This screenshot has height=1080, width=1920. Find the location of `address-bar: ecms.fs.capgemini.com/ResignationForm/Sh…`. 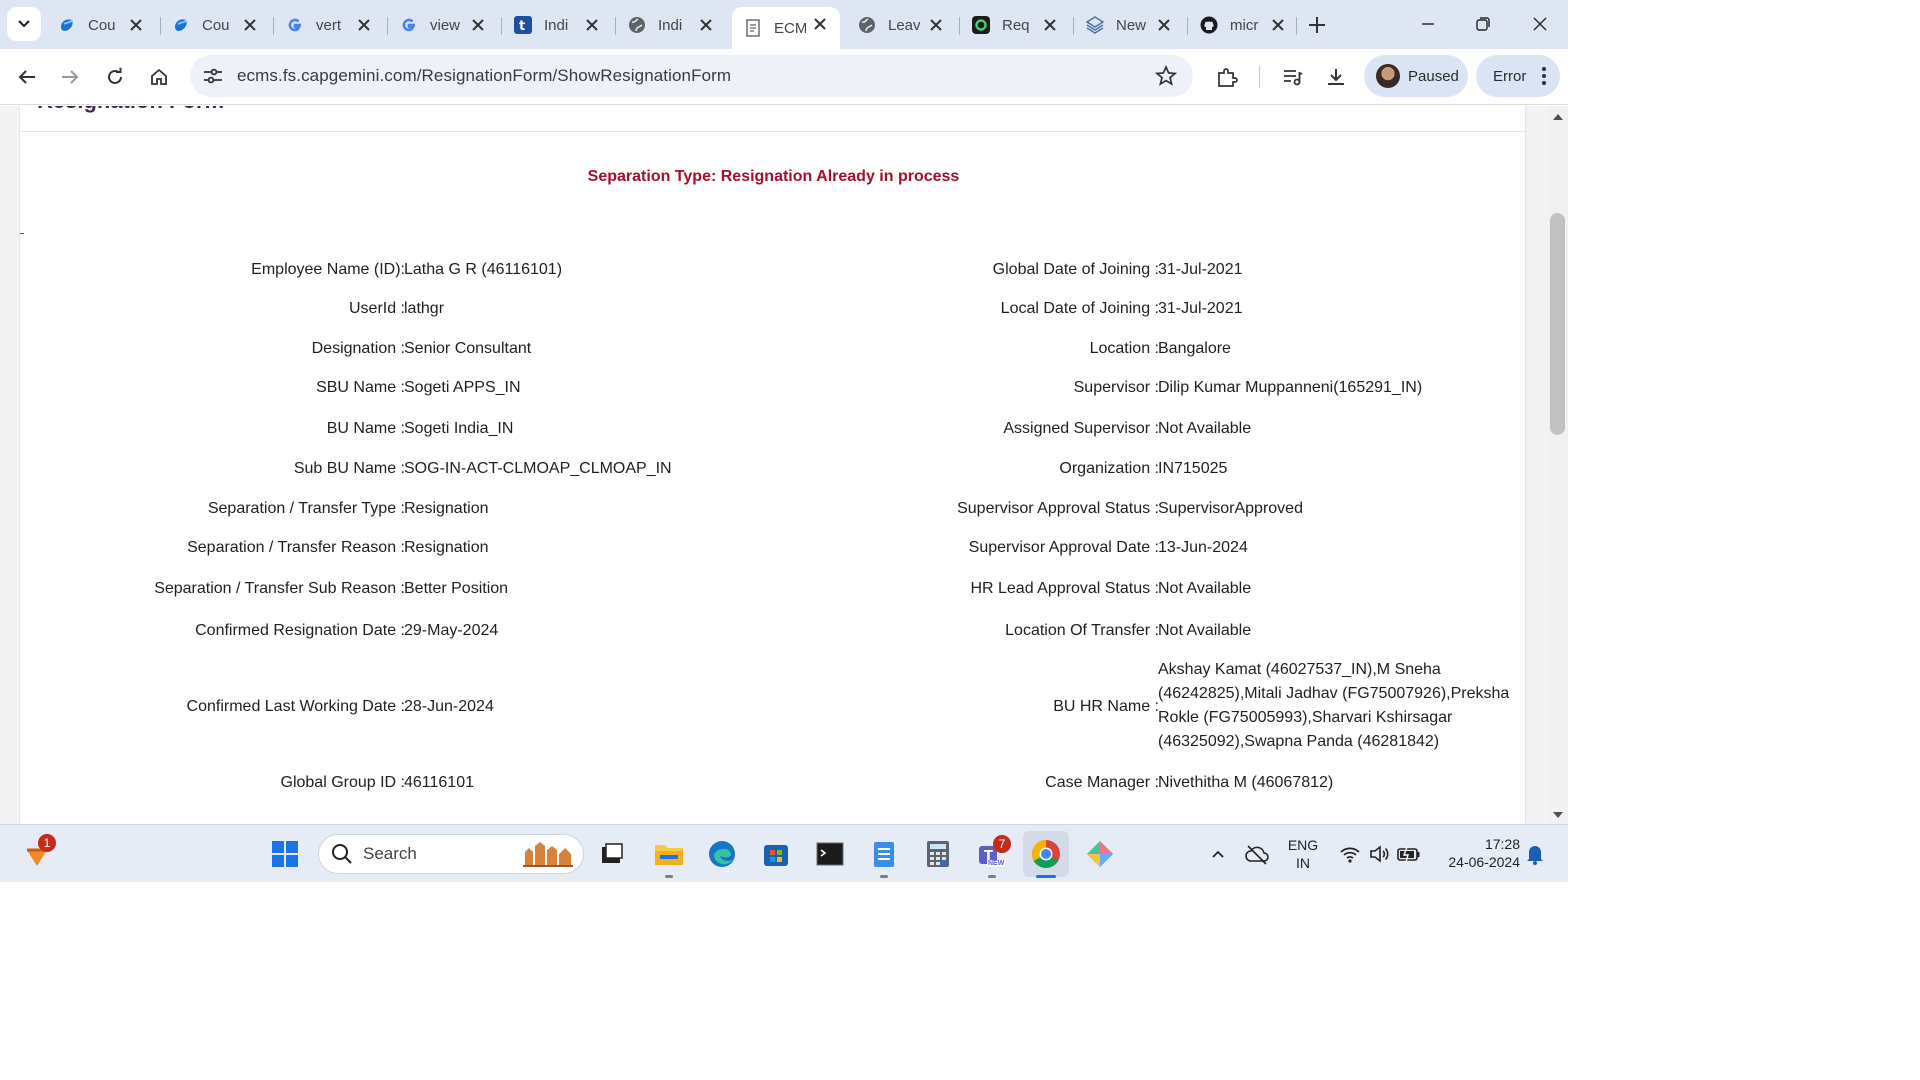

address-bar: ecms.fs.capgemini.com/ResignationForm/Sh… is located at coordinates (691, 76).